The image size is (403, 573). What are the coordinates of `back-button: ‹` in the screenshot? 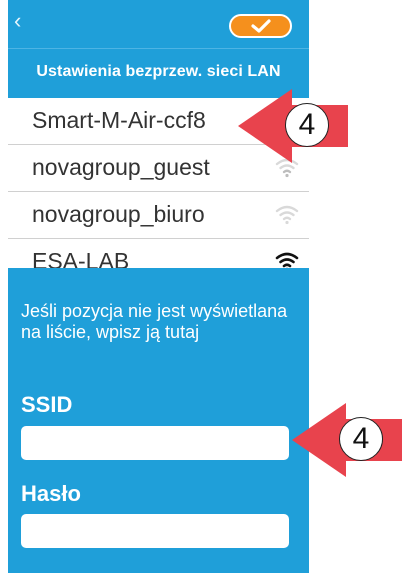 It's located at (25, 21).